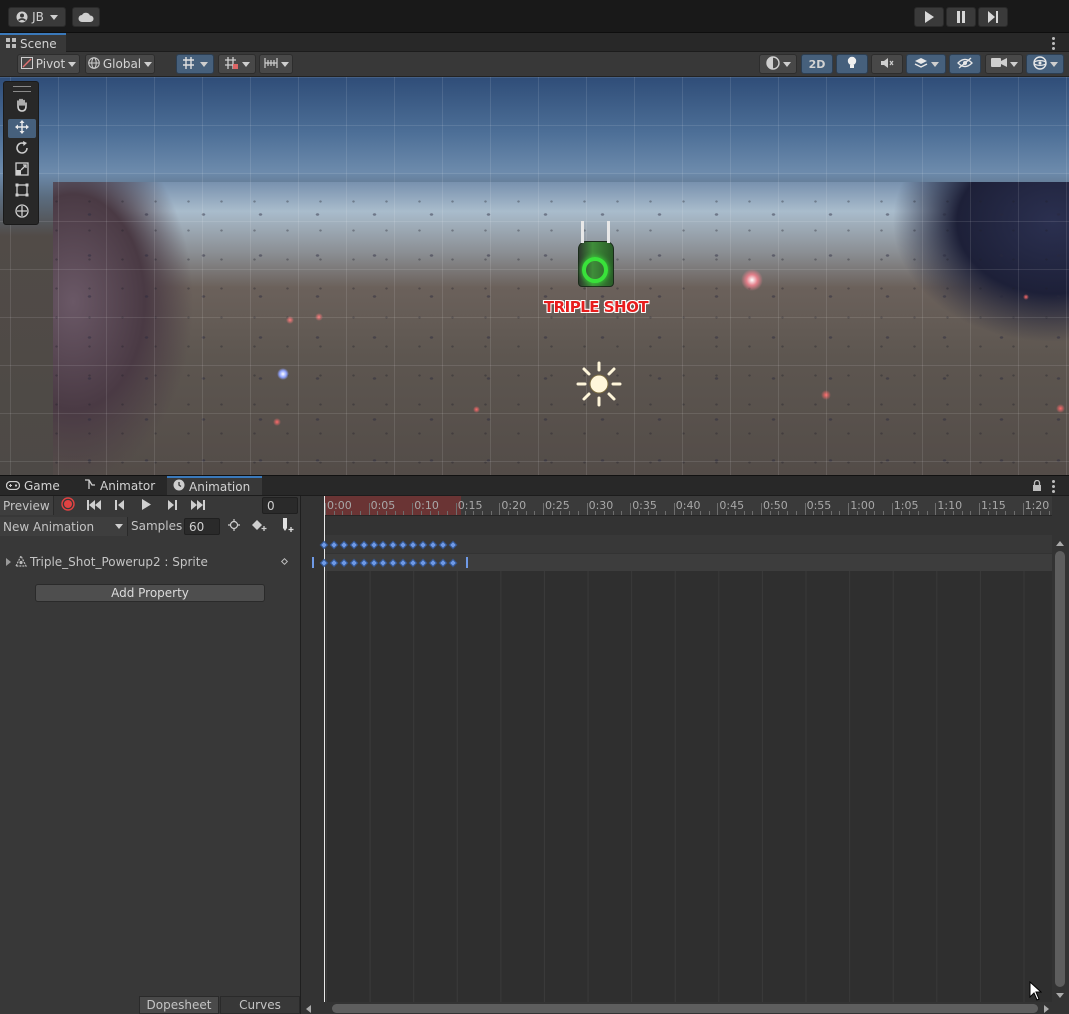 The image size is (1069, 1014). I want to click on gizmos-dropdown, so click(1045, 64).